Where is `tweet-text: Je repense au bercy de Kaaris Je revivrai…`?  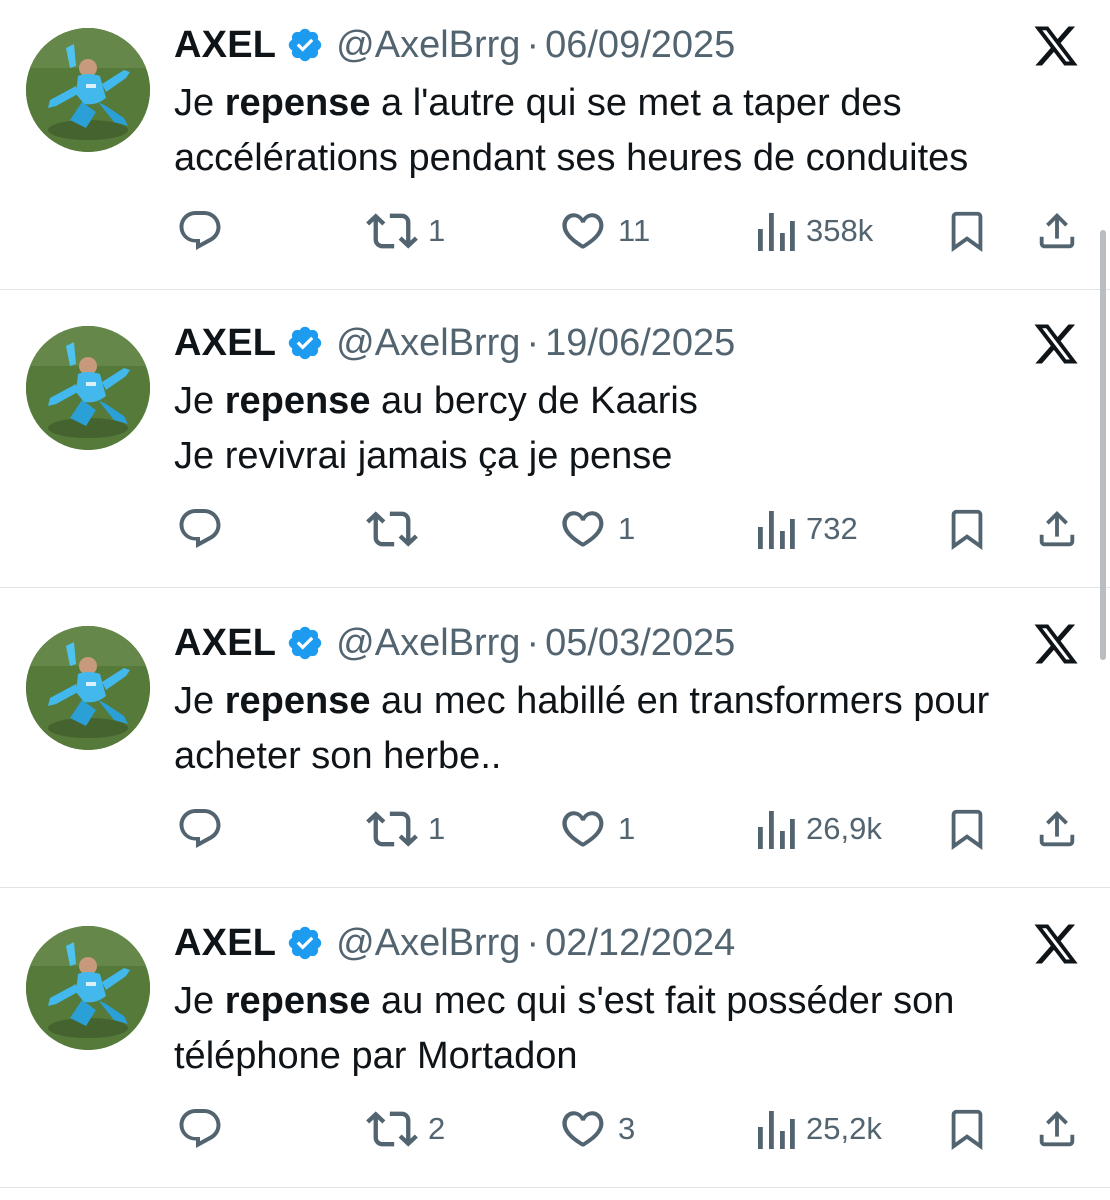
tweet-text: Je repense au bercy de Kaaris Je revivrai… is located at coordinates (629, 429).